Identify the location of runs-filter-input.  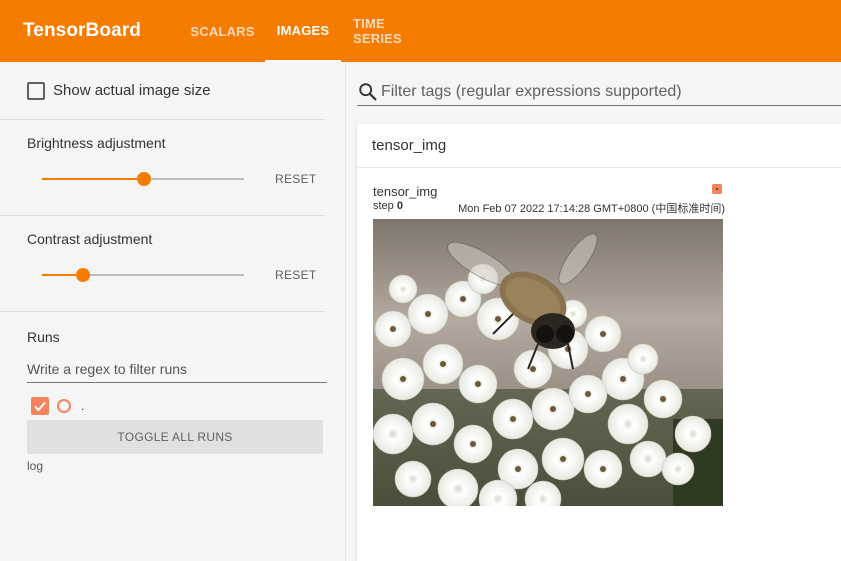
(177, 369).